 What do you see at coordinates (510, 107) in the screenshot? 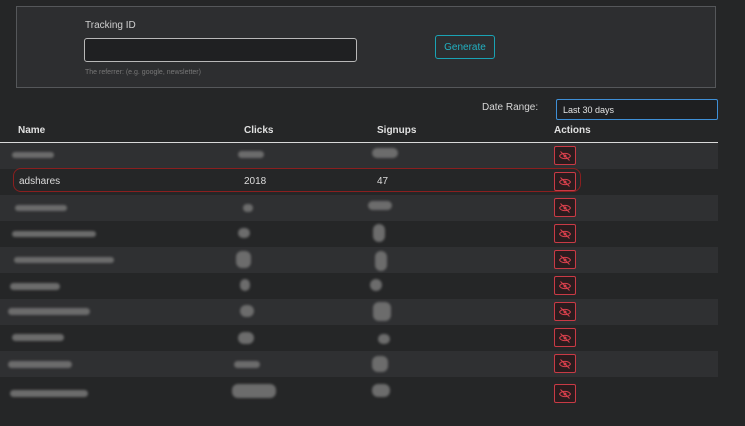
I see `date-range-label: Date Range:` at bounding box center [510, 107].